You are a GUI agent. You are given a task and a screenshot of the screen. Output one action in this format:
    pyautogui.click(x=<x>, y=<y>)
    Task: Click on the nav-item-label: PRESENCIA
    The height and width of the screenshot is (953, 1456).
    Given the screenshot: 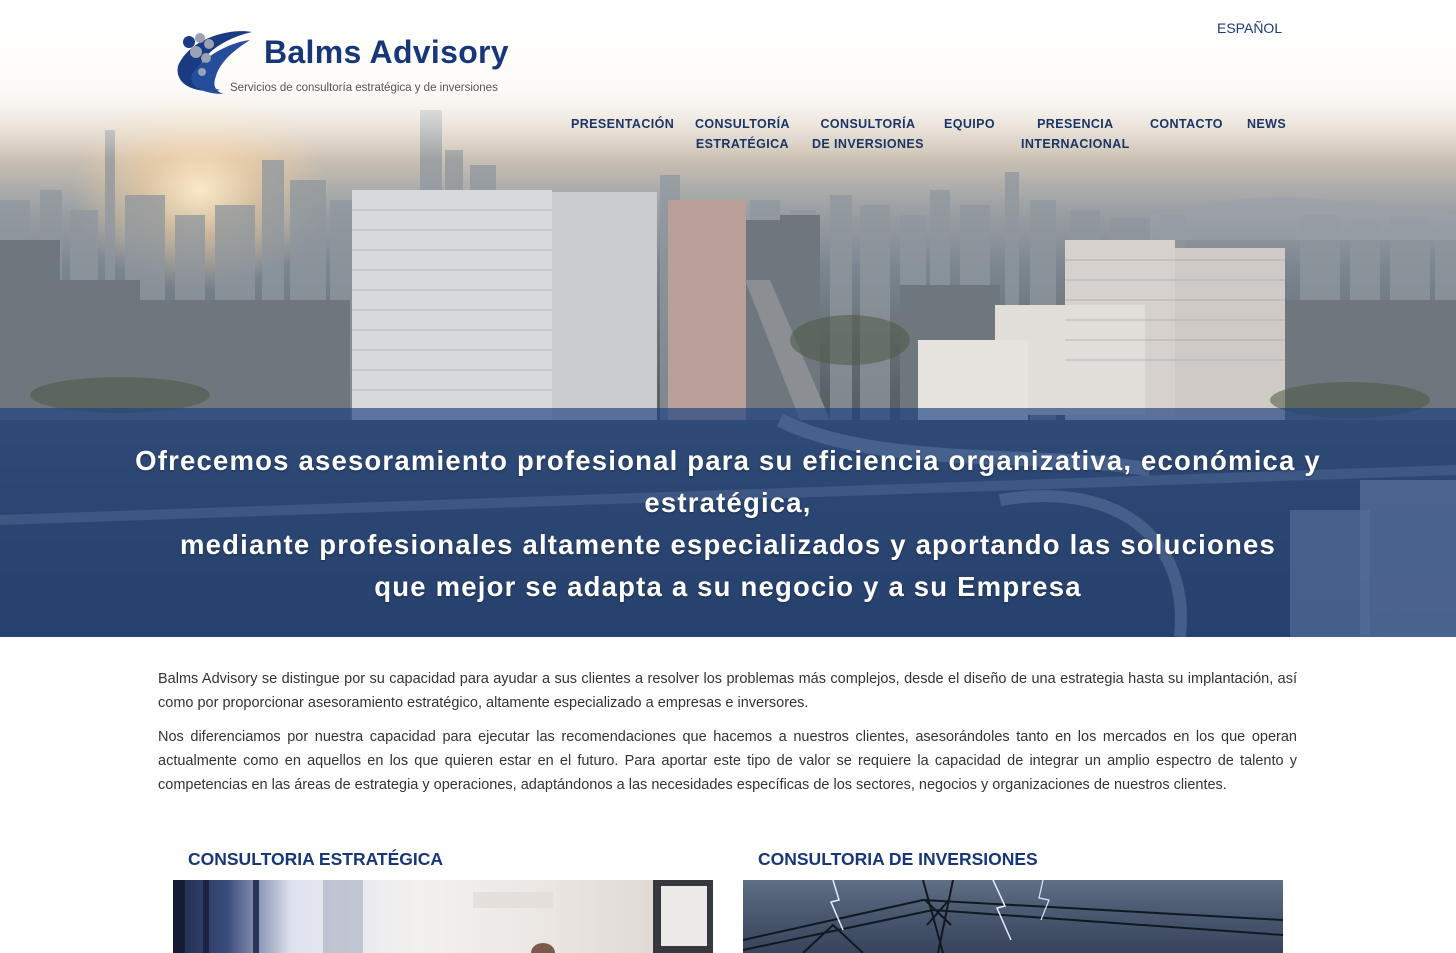 What is the action you would take?
    pyautogui.click(x=1075, y=124)
    